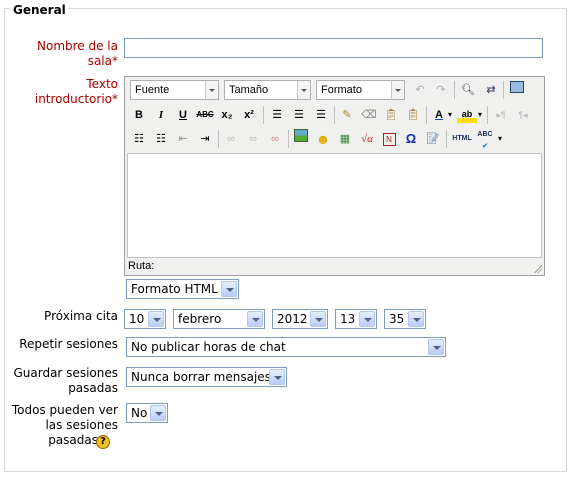  I want to click on day-select: 10, so click(145, 319).